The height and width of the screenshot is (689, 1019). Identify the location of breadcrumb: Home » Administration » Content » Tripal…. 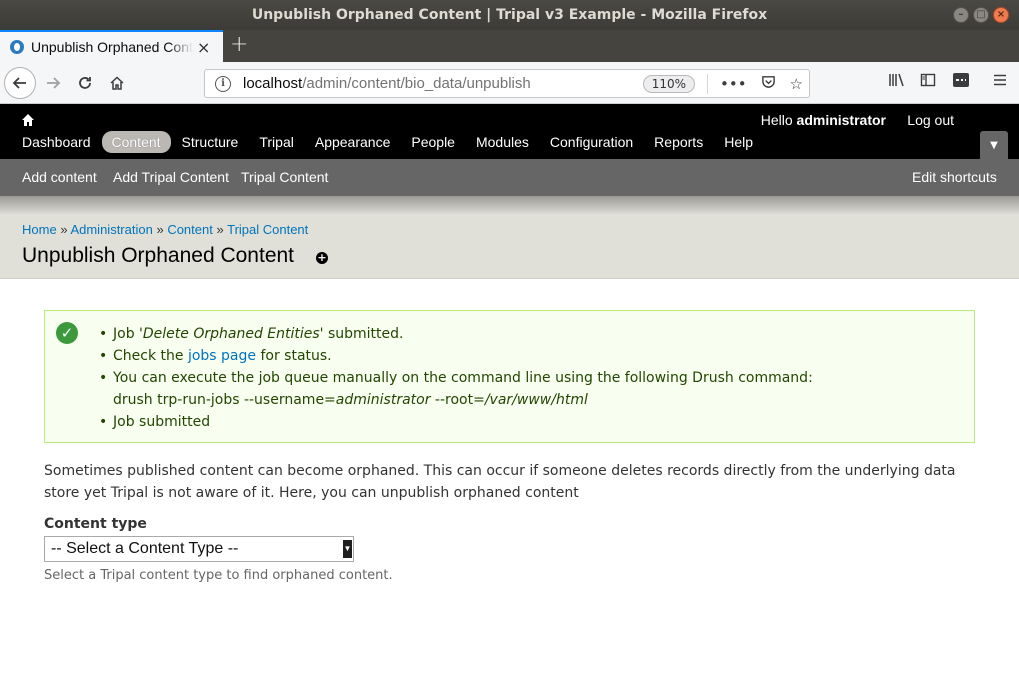
(165, 229).